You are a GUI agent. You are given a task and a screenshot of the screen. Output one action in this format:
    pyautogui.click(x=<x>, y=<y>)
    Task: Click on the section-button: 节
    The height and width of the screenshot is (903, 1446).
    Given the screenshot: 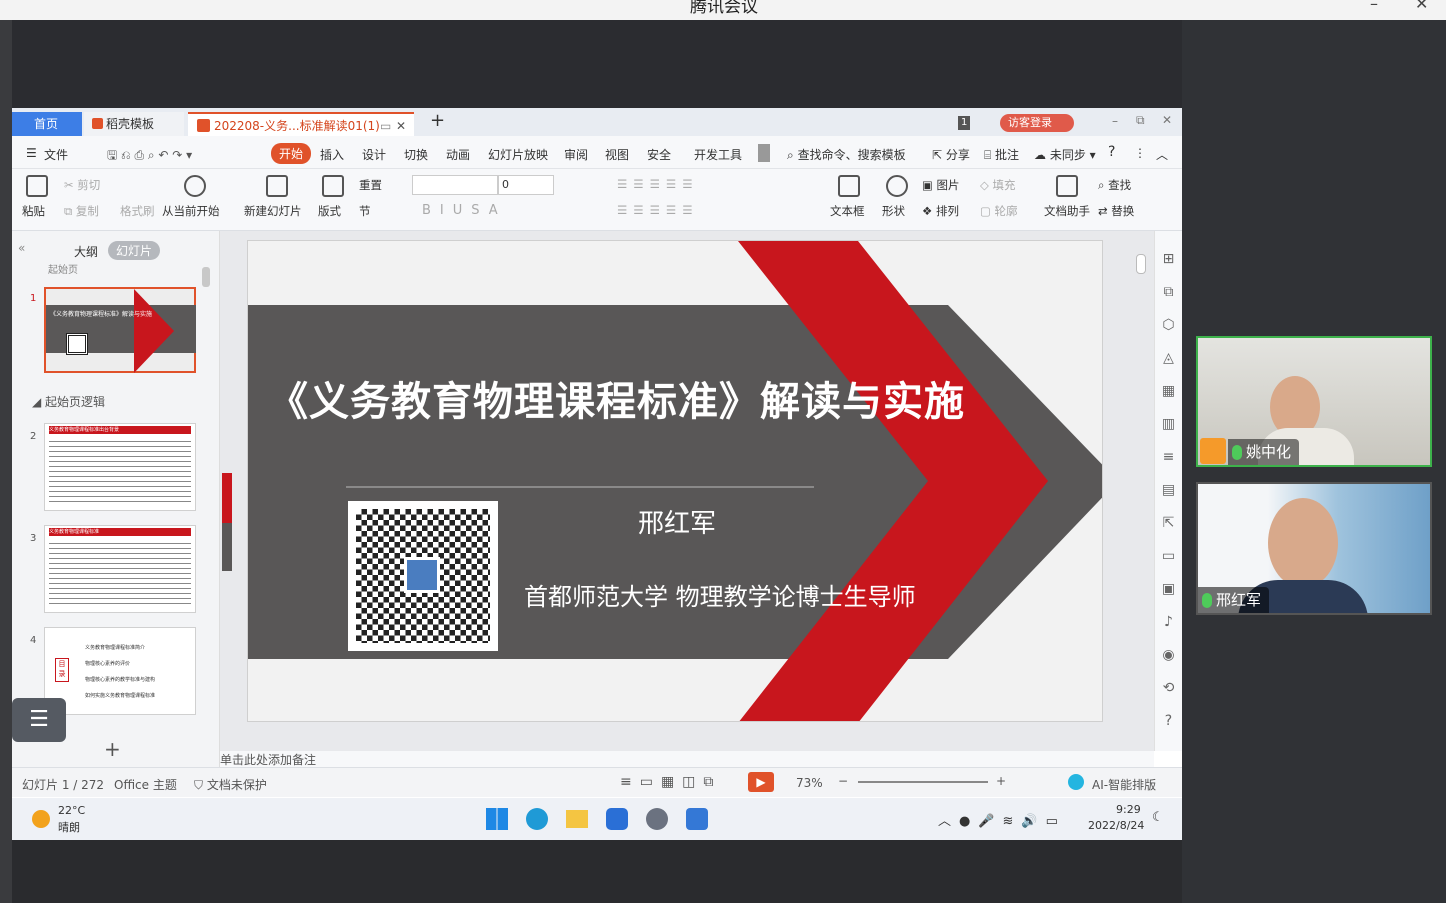 What is the action you would take?
    pyautogui.click(x=365, y=211)
    